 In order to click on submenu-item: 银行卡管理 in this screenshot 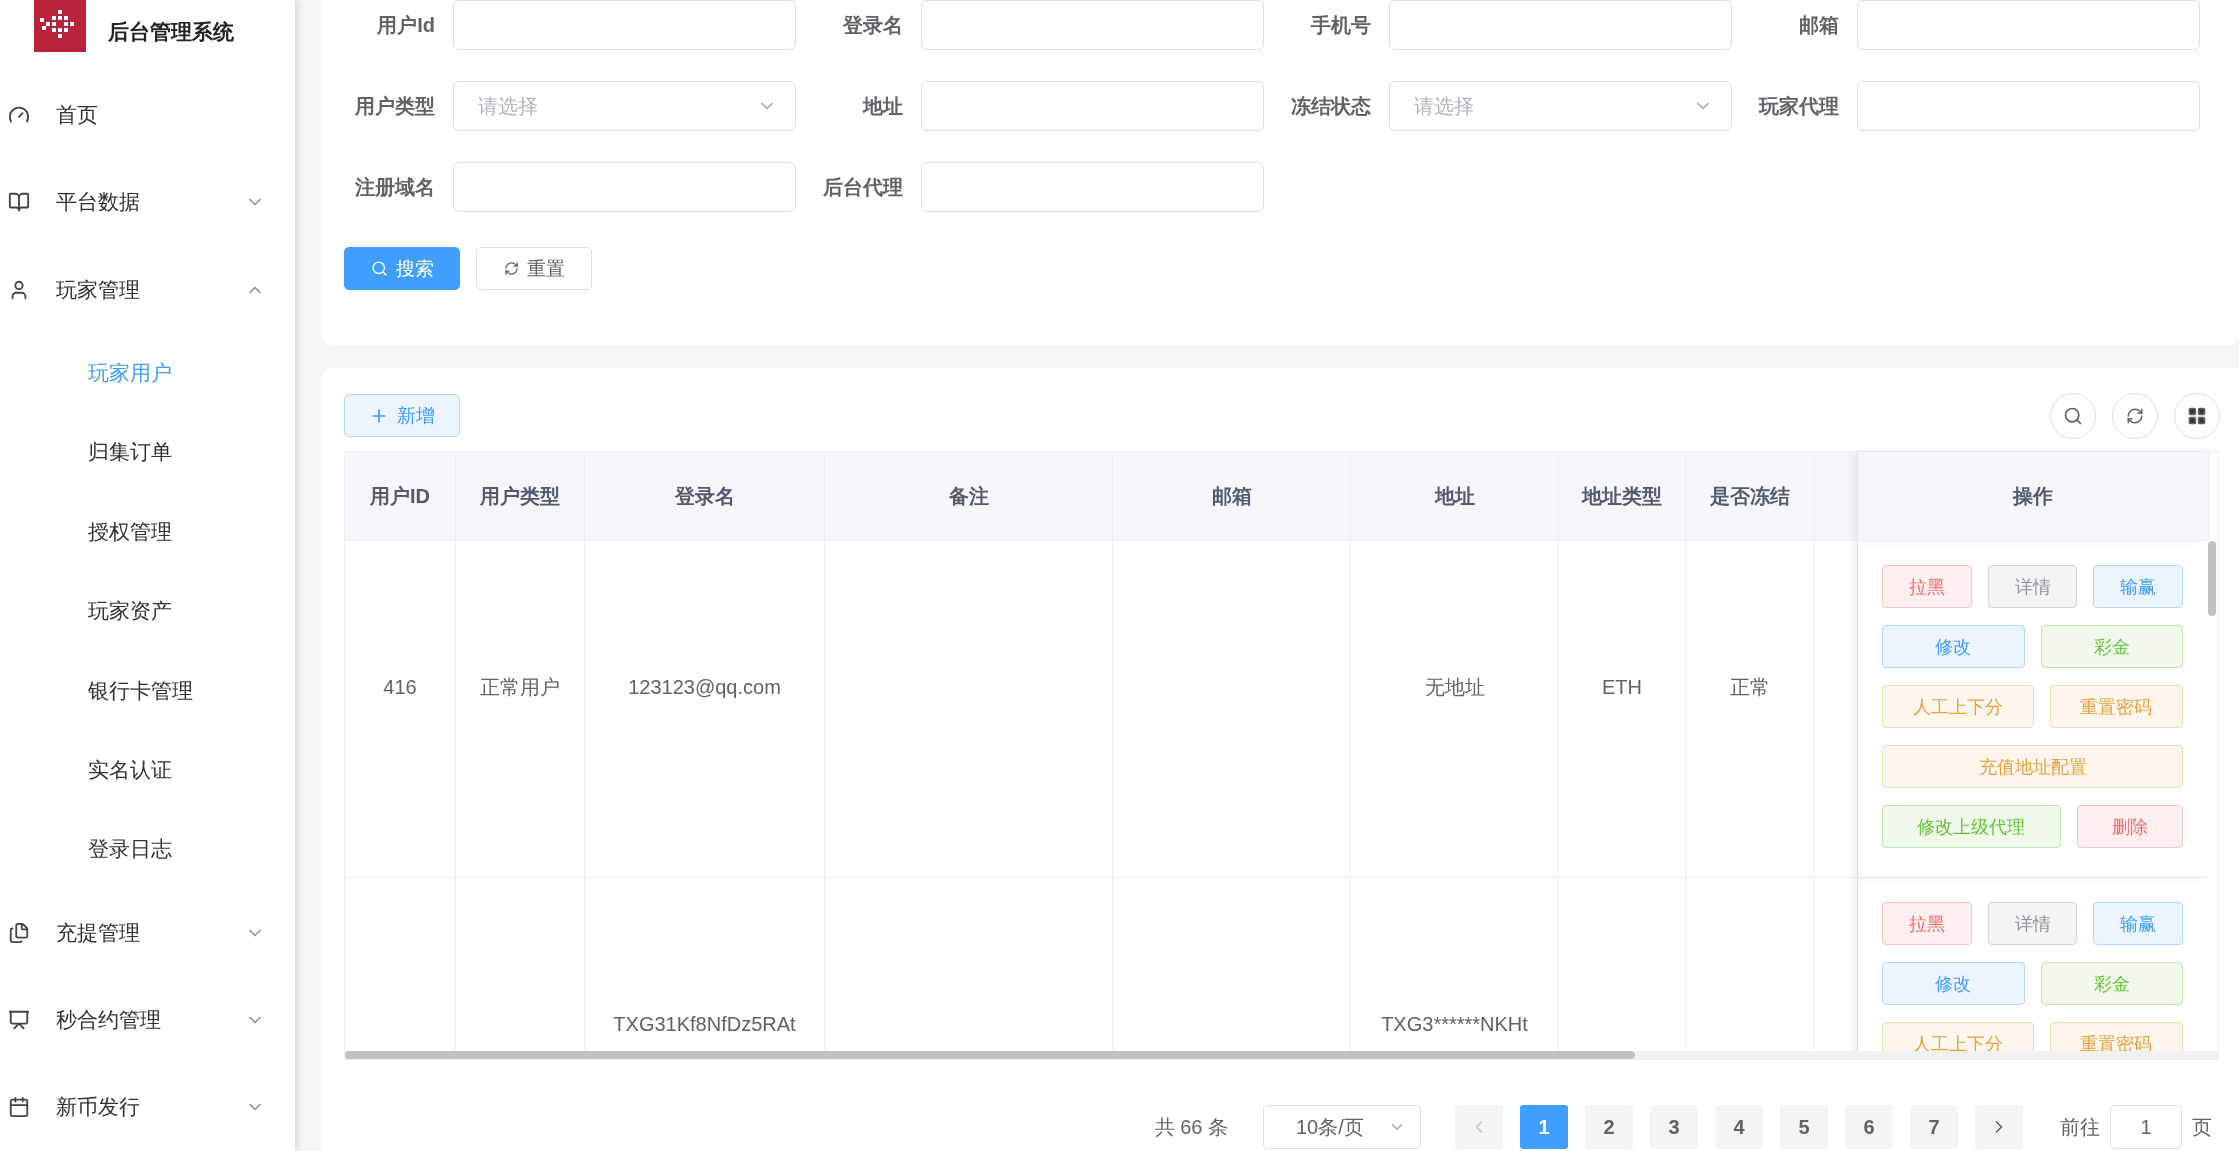, I will do `click(147, 690)`.